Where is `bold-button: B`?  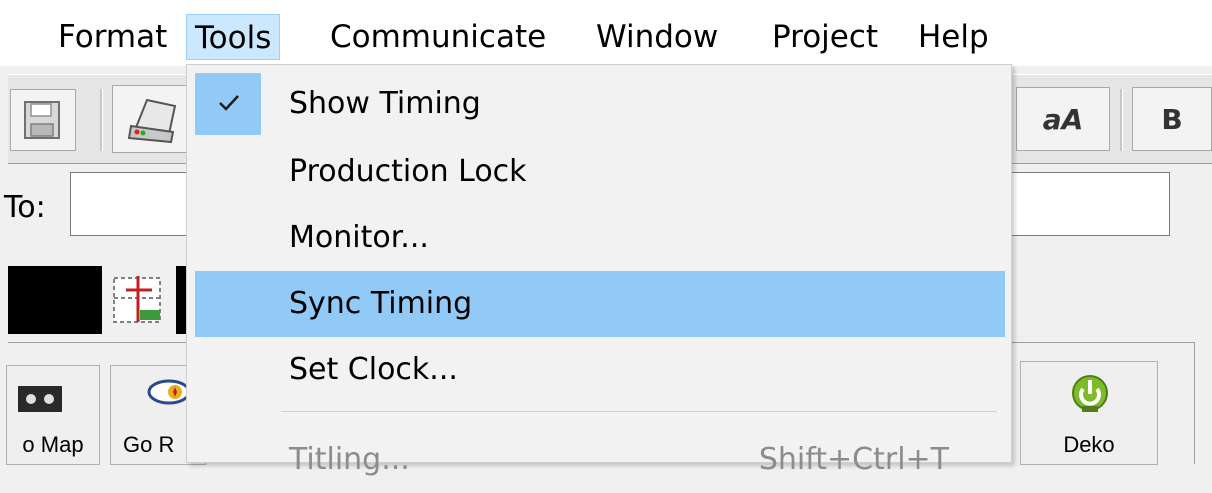
bold-button: B is located at coordinates (1172, 119).